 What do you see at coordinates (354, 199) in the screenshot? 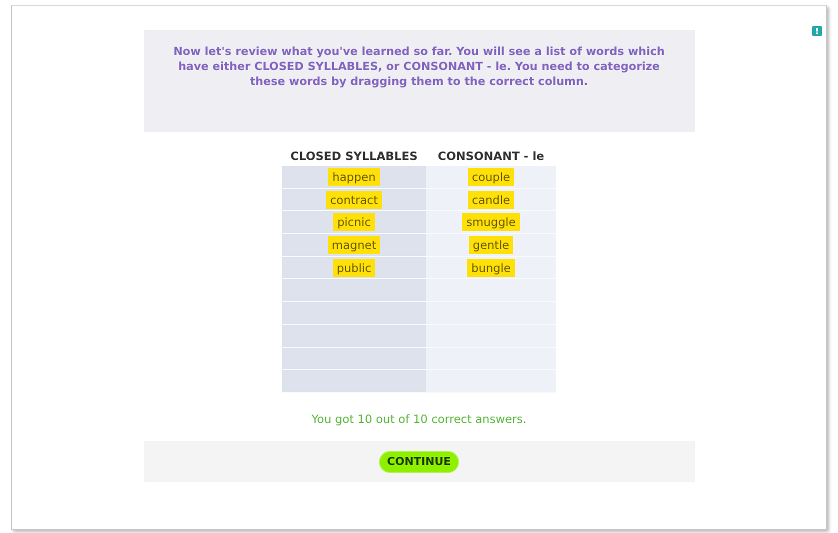
I see `word-tile: contract` at bounding box center [354, 199].